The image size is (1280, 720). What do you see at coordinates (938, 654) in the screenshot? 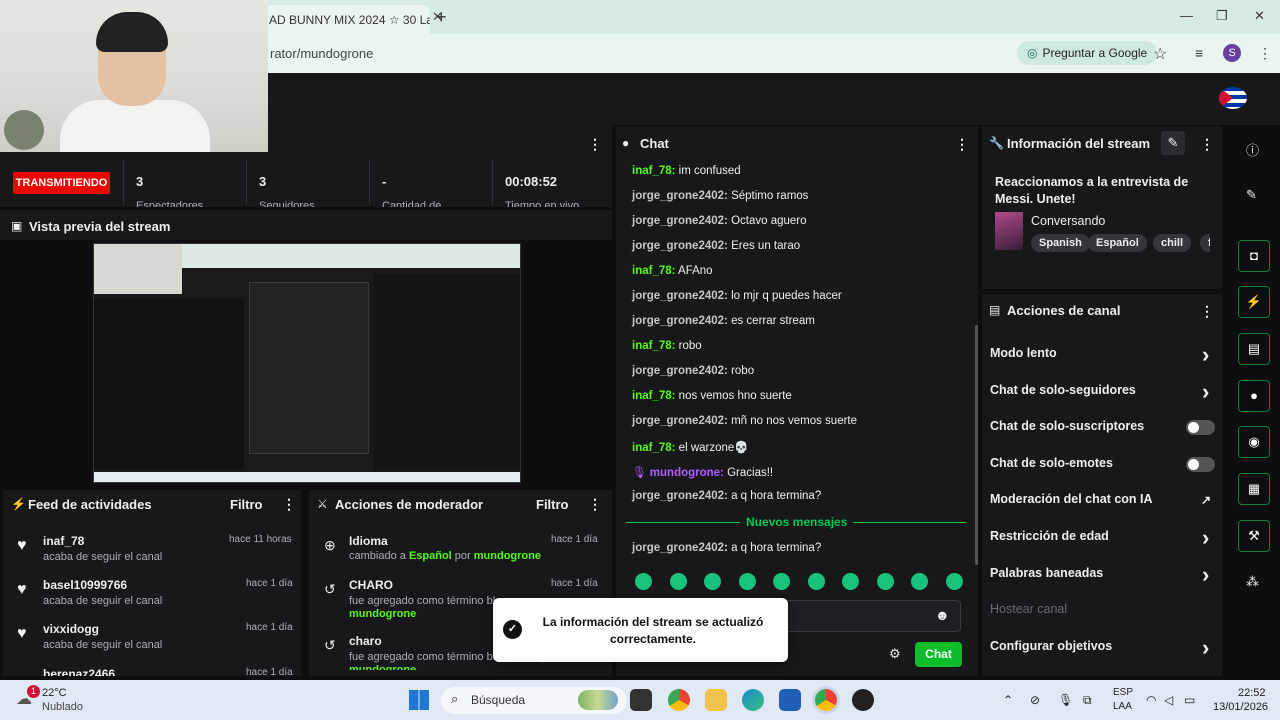
I see `chat-send-button: Chat` at bounding box center [938, 654].